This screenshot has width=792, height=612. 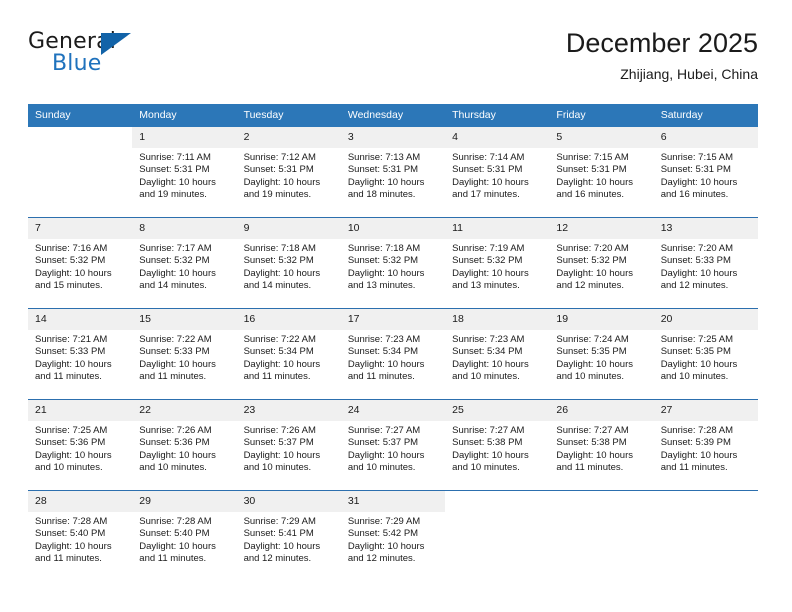 What do you see at coordinates (384, 157) in the screenshot?
I see `sunrise-text: Sunrise: 7:13 AM` at bounding box center [384, 157].